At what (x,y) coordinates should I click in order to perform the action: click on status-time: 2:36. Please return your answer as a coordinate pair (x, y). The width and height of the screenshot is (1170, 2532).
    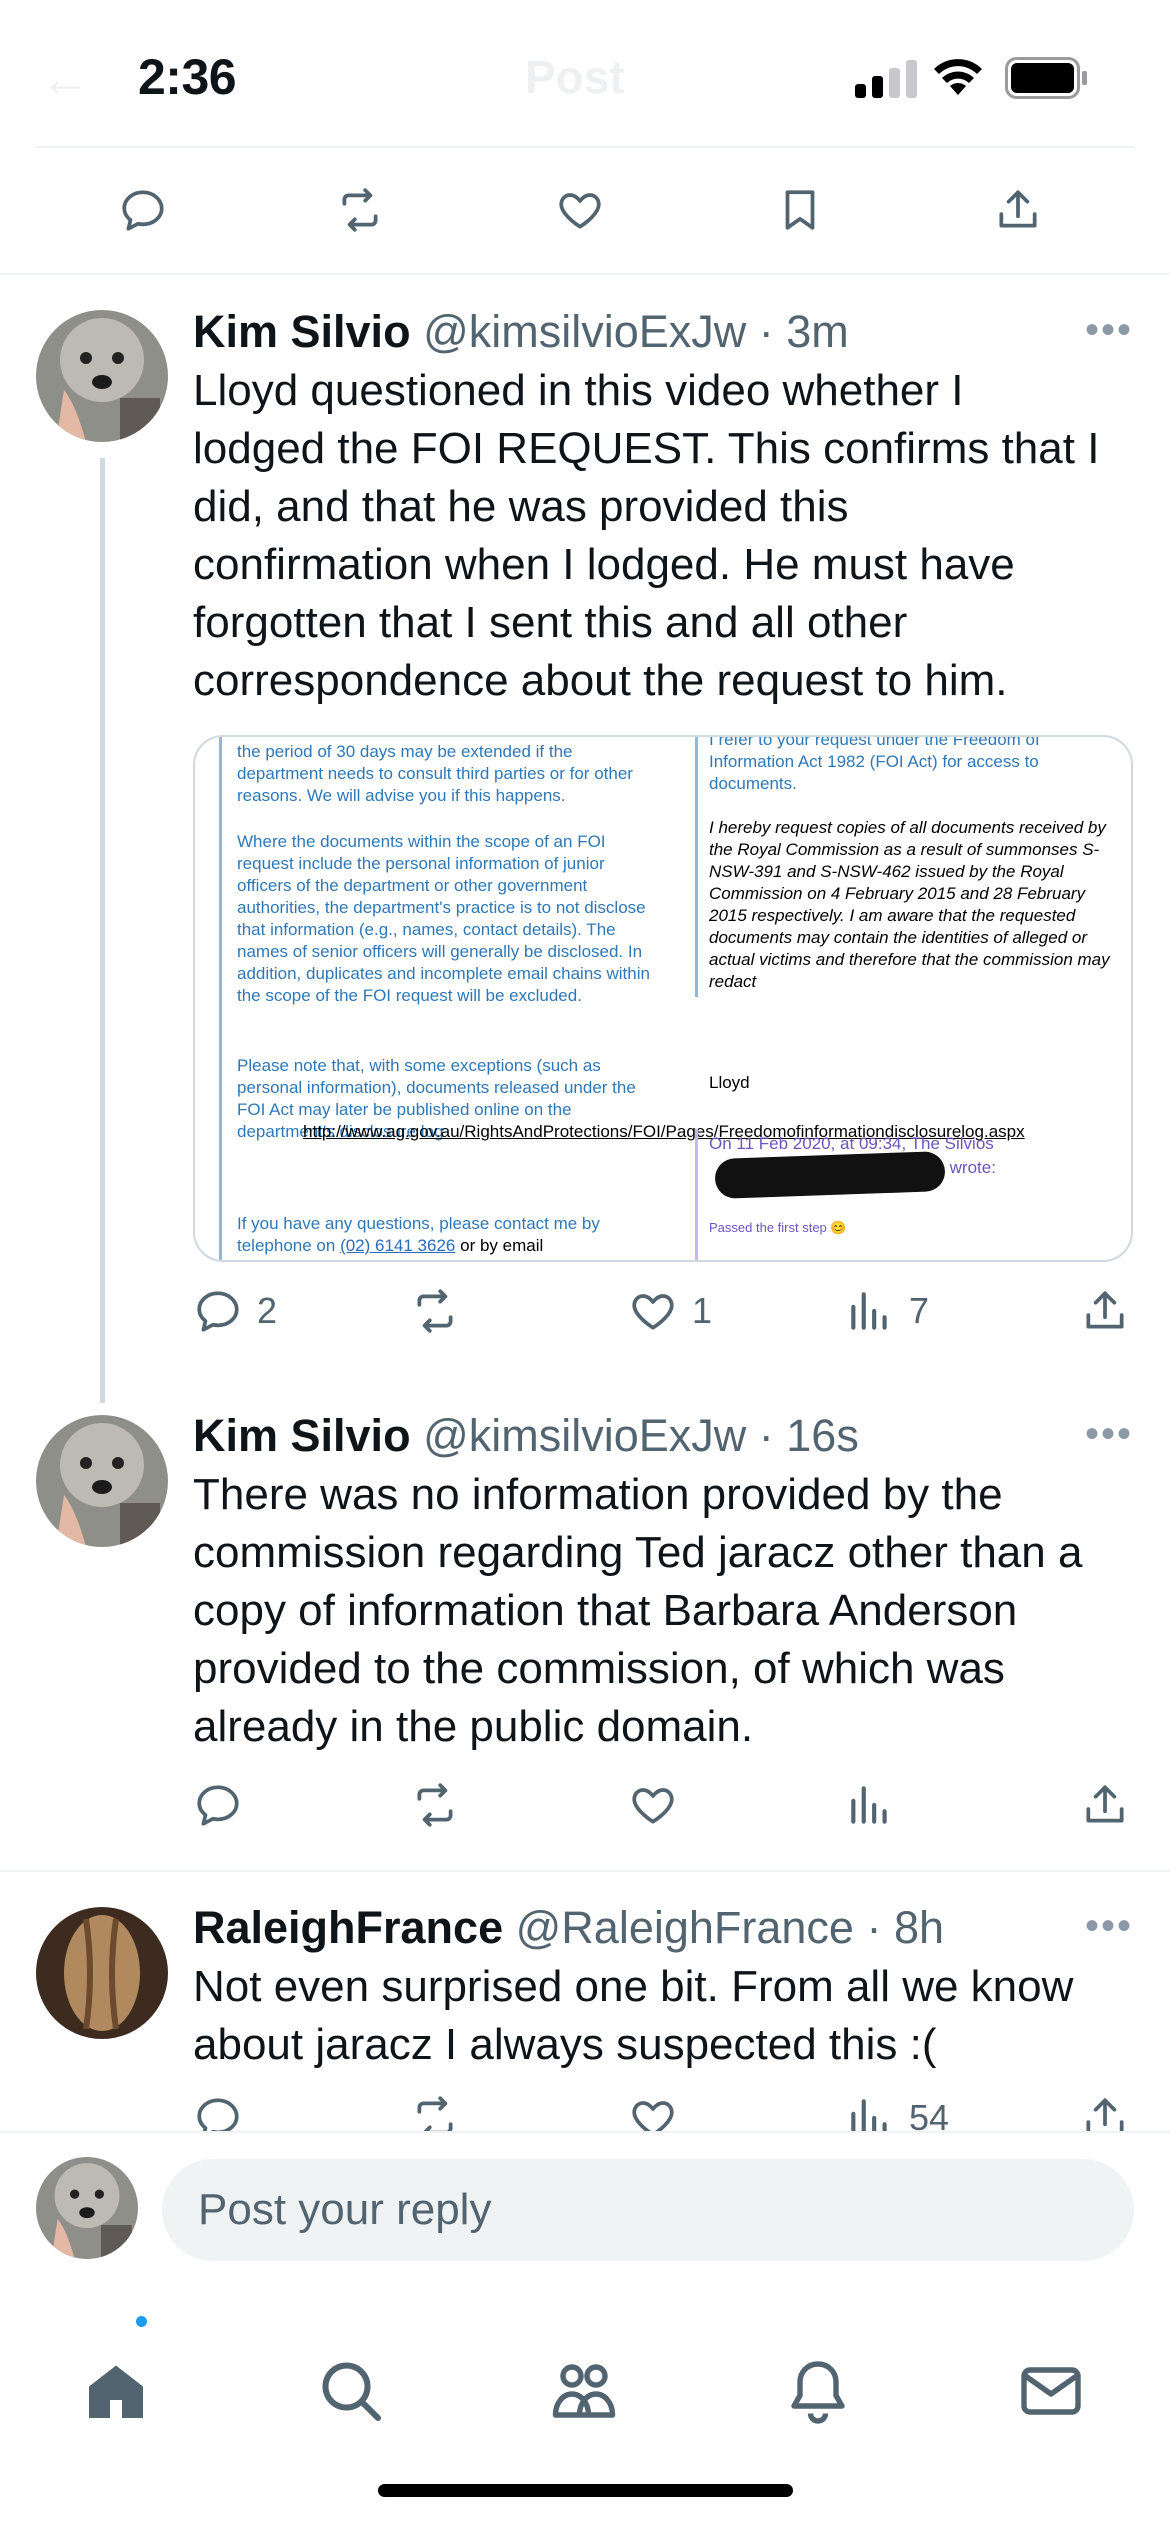
    Looking at the image, I should click on (187, 77).